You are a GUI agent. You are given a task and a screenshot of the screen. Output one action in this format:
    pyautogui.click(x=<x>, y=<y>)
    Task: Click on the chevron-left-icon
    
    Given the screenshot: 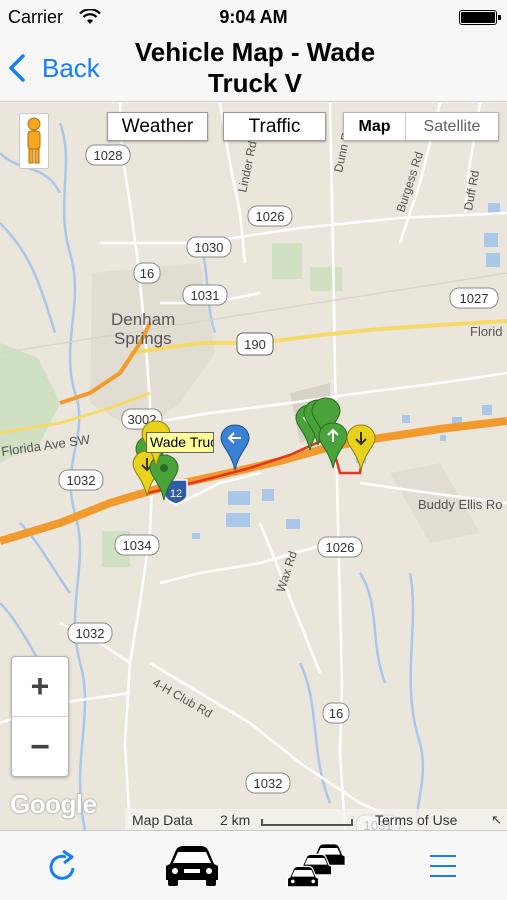 What is the action you would take?
    pyautogui.click(x=17, y=68)
    